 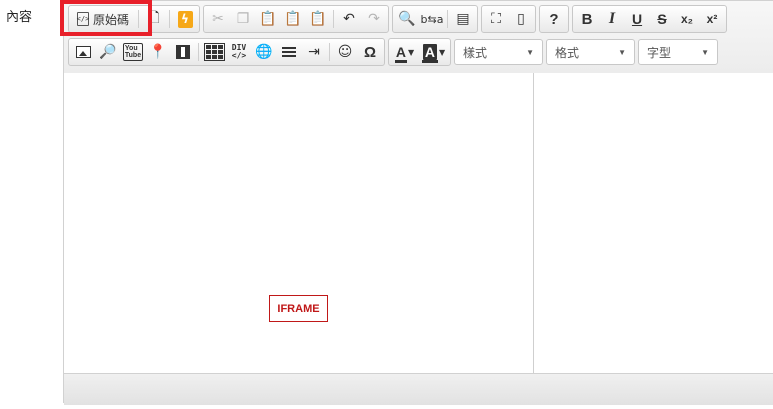 I want to click on youtube-icon: You Tube, so click(x=133, y=52).